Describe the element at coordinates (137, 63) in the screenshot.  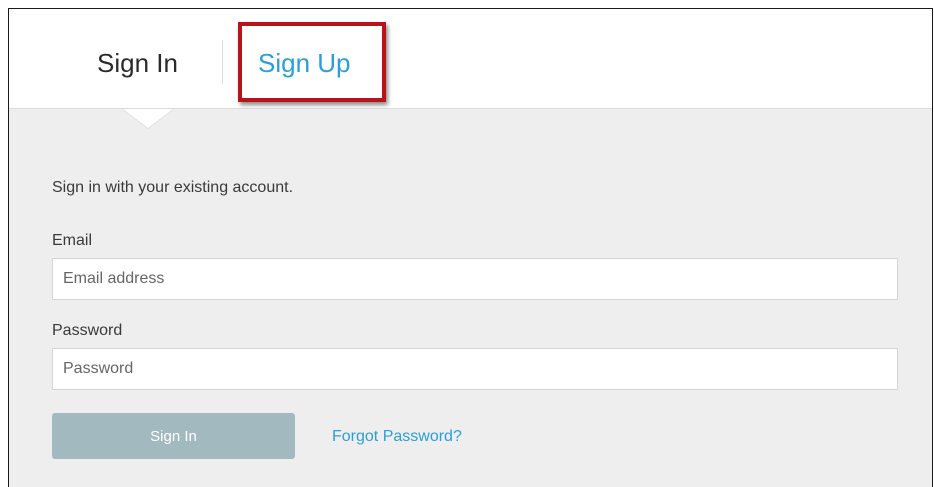
I see `tab-sign-in: Sign In` at that location.